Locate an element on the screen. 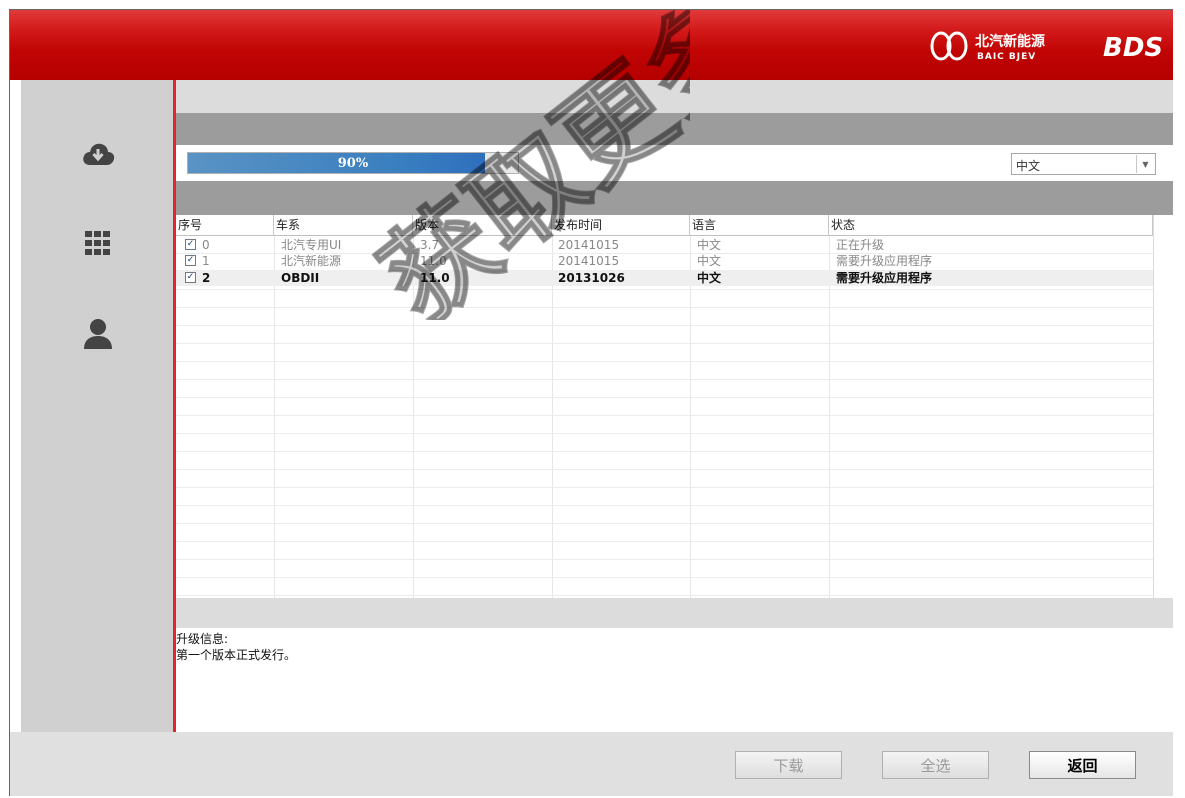  table-row-selected: ✓ 2 OBDII 11.0 20131026 中文 需要升级应用程序 is located at coordinates (664, 278).